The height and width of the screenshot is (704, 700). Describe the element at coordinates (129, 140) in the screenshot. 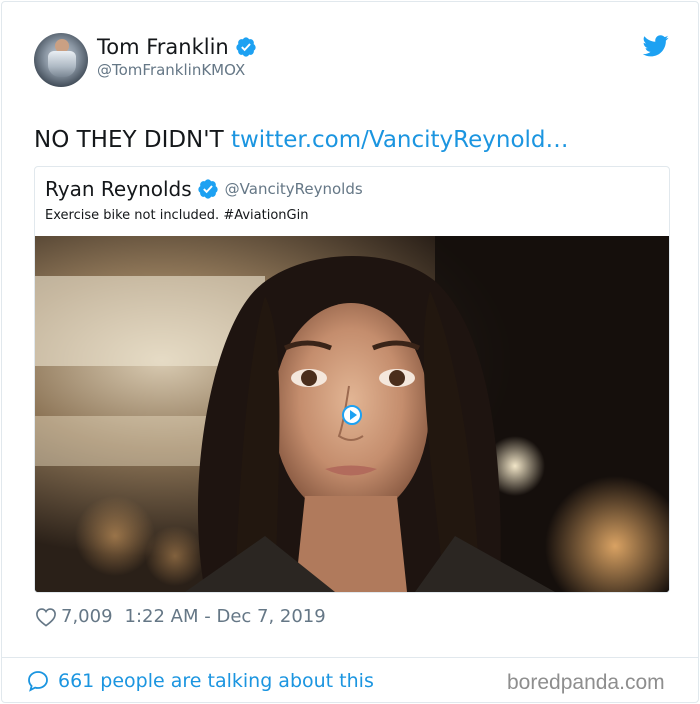

I see `tweet-body: NO THEY DIDN'T` at that location.